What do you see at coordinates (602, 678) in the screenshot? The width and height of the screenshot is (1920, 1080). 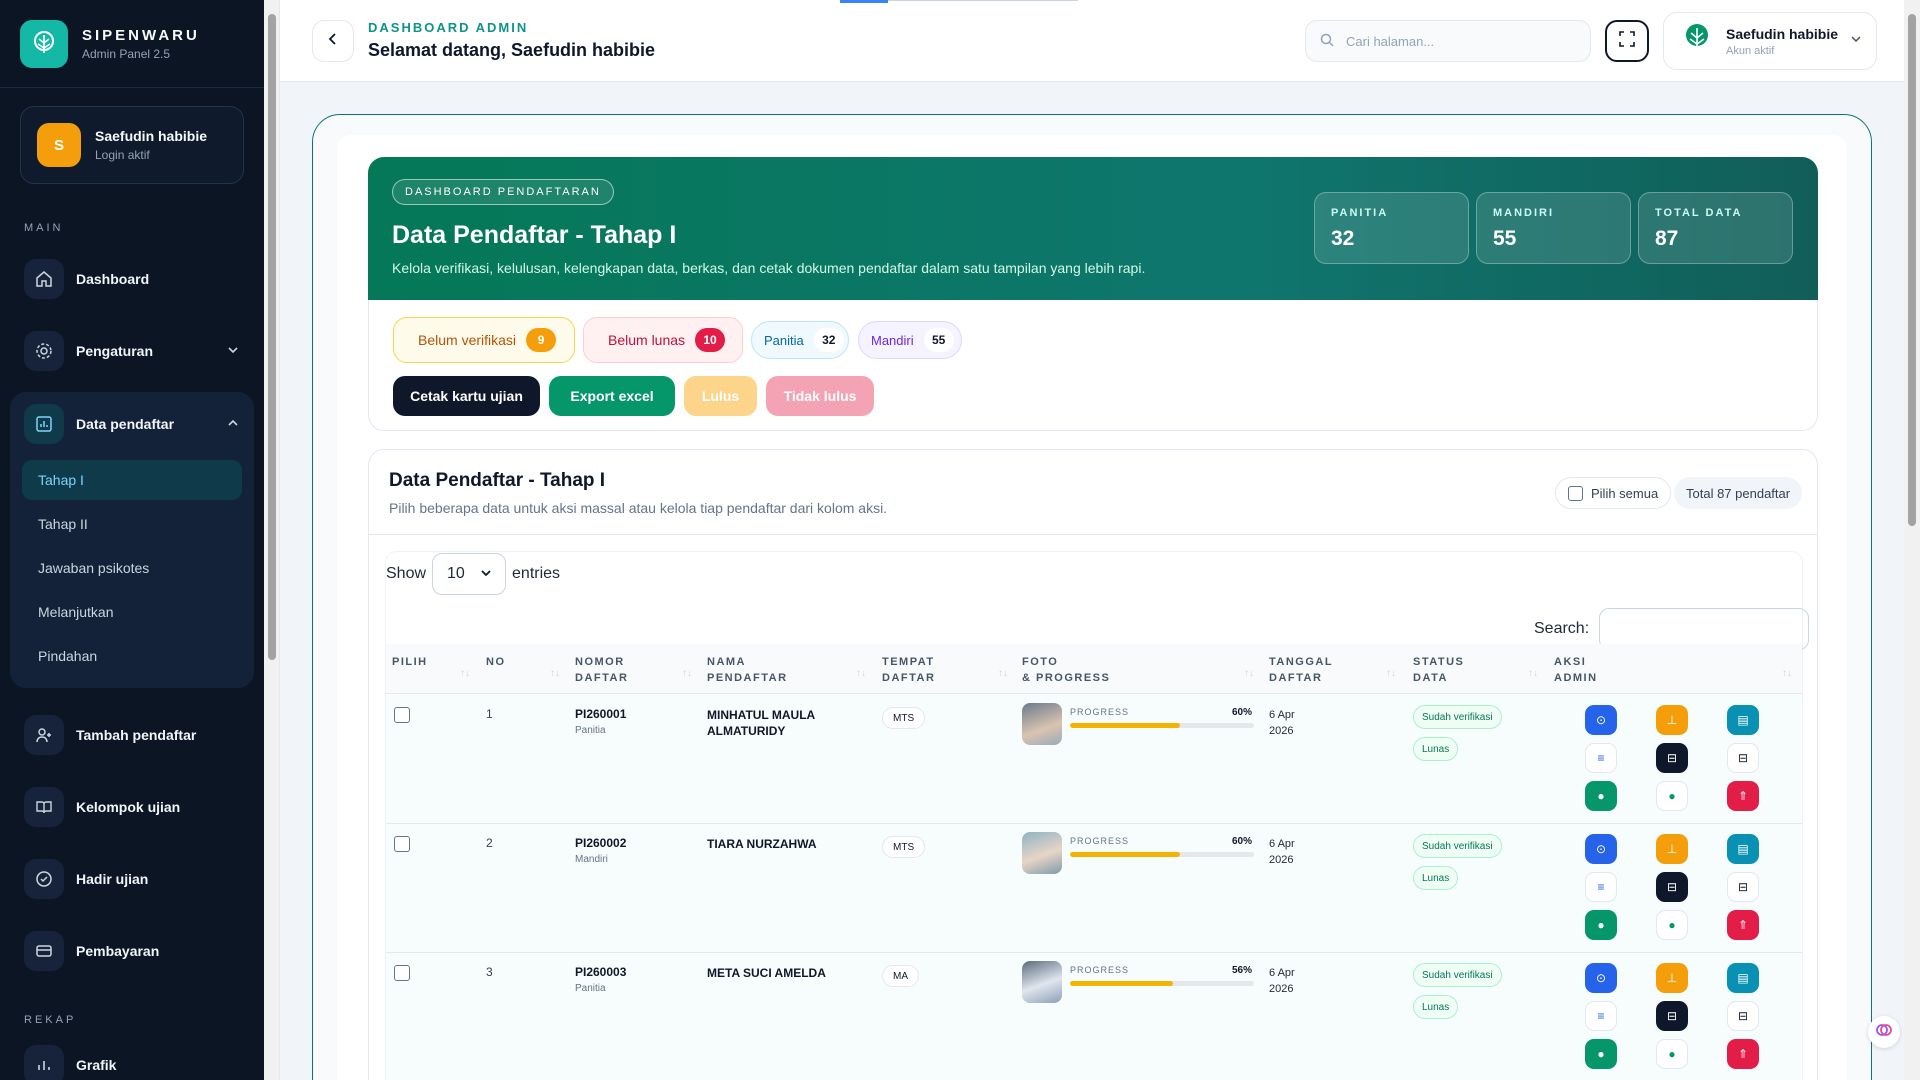 I see `column-label: DAFTAR` at bounding box center [602, 678].